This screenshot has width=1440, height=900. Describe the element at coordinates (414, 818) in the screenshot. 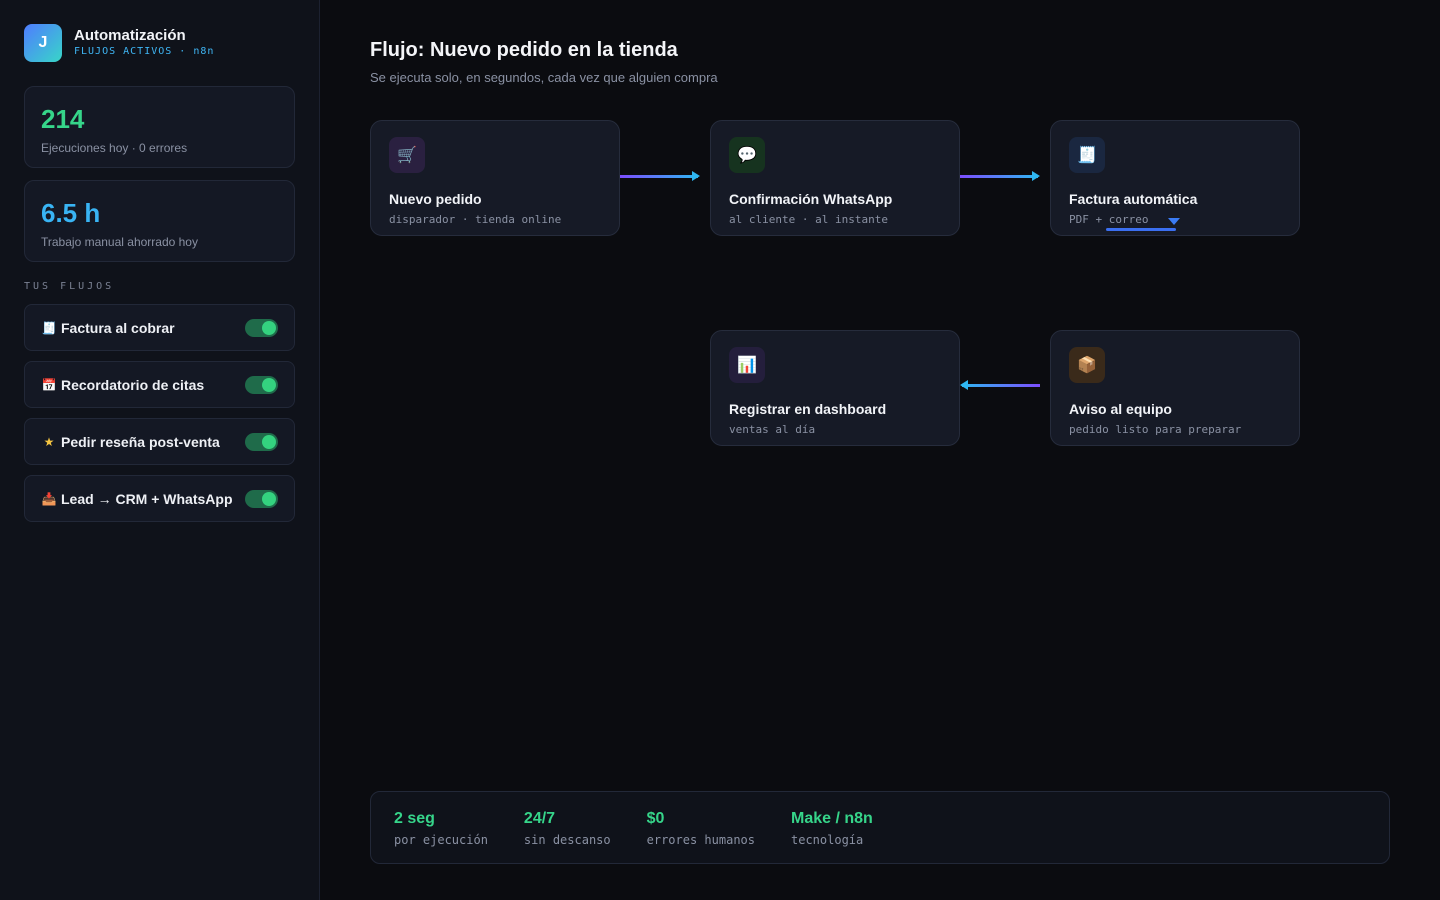

I see `metric-value: 2 seg` at that location.